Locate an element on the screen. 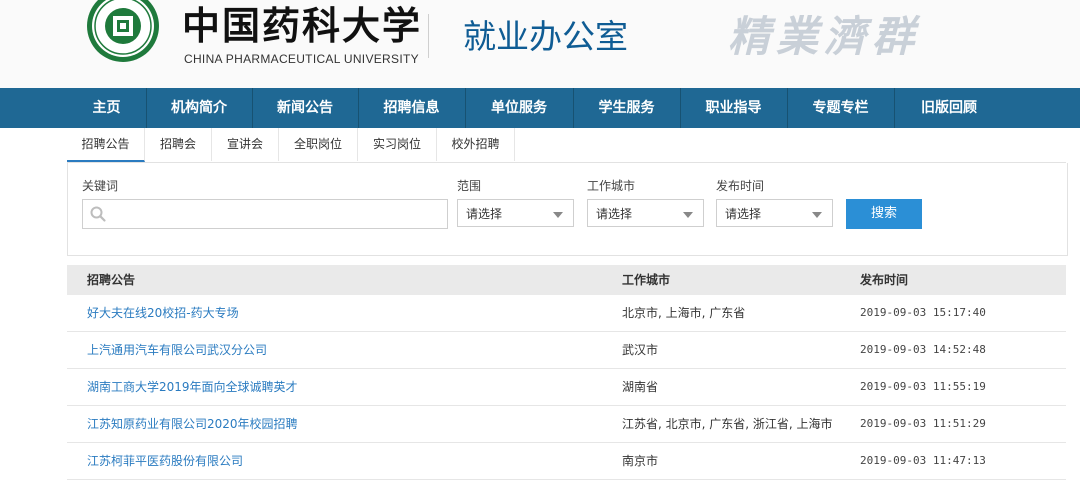 This screenshot has width=1080, height=480. row-city: 湖南省 is located at coordinates (640, 387).